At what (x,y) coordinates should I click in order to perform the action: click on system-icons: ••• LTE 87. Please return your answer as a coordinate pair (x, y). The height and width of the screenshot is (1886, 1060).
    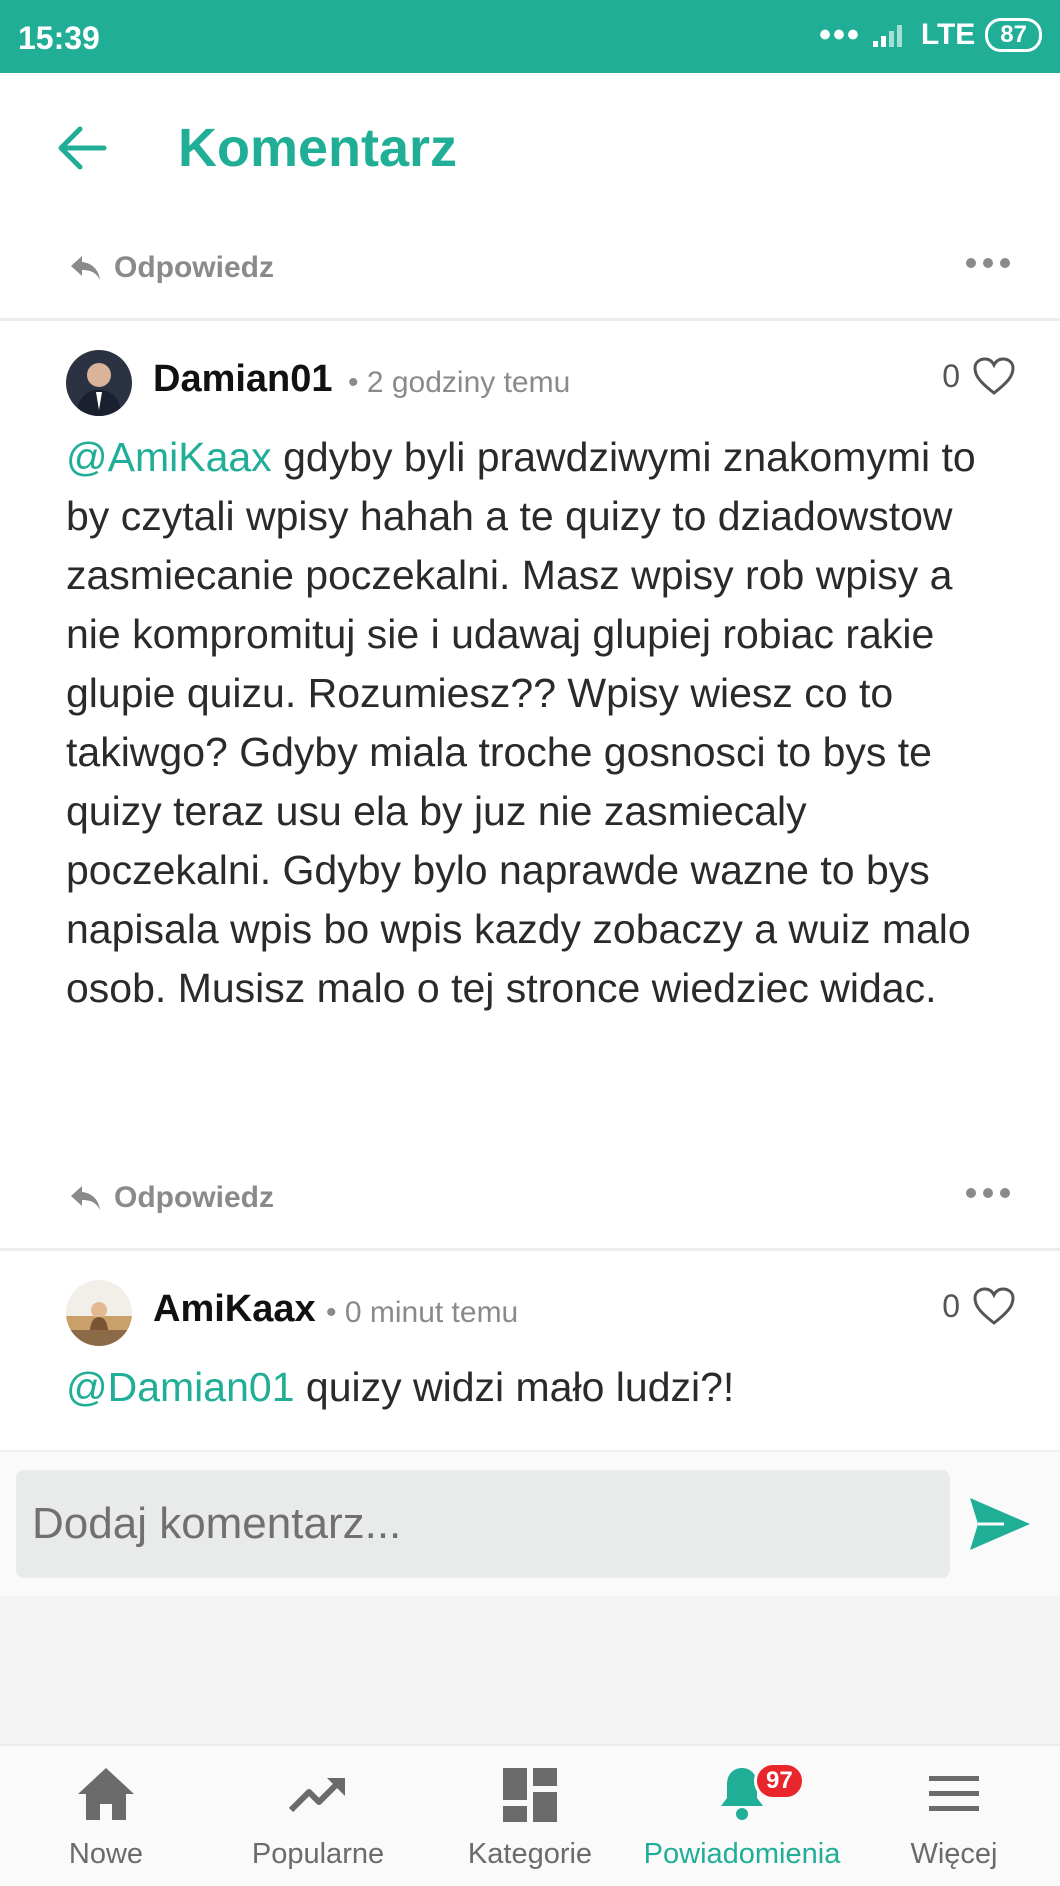
    Looking at the image, I should click on (930, 35).